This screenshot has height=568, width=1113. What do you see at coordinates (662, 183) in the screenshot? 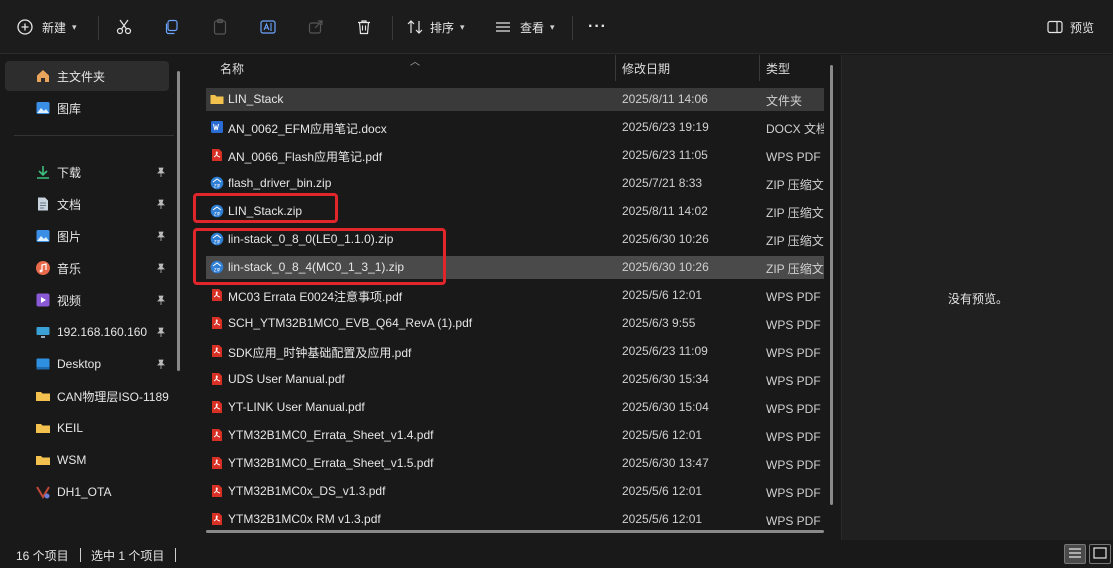
I see `file-date: 2025/7/21 8:33` at bounding box center [662, 183].